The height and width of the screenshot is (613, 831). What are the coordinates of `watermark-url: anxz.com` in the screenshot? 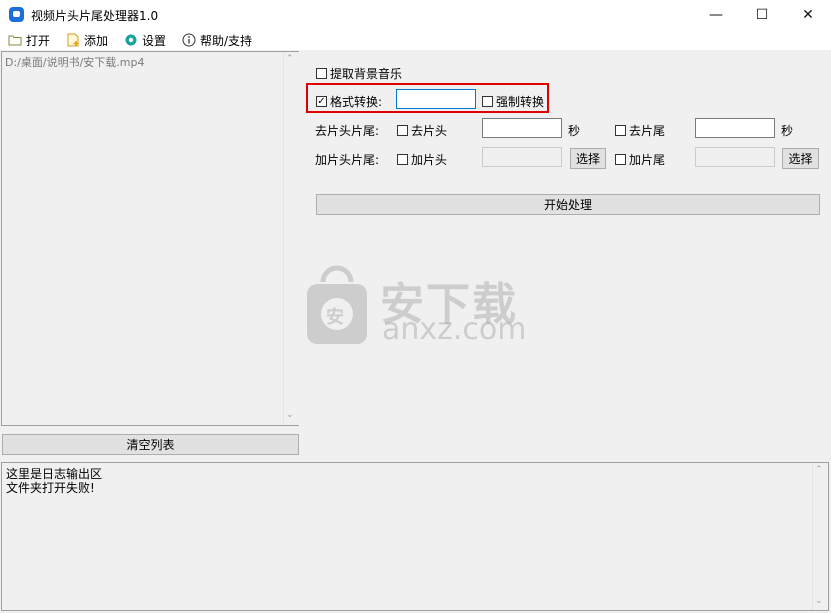 It's located at (454, 329).